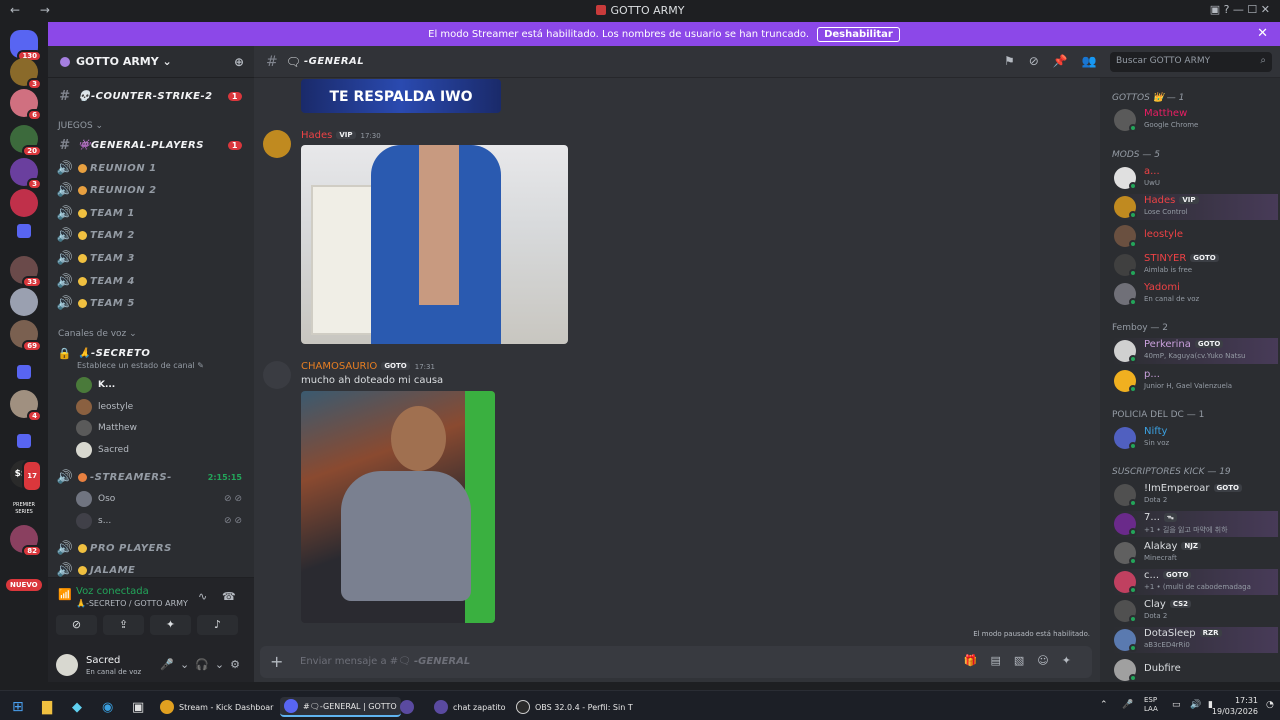 The image size is (1280, 720). What do you see at coordinates (151, 353) in the screenshot?
I see `voice-channel-secreto: 🔒 🙏-SECRETO` at bounding box center [151, 353].